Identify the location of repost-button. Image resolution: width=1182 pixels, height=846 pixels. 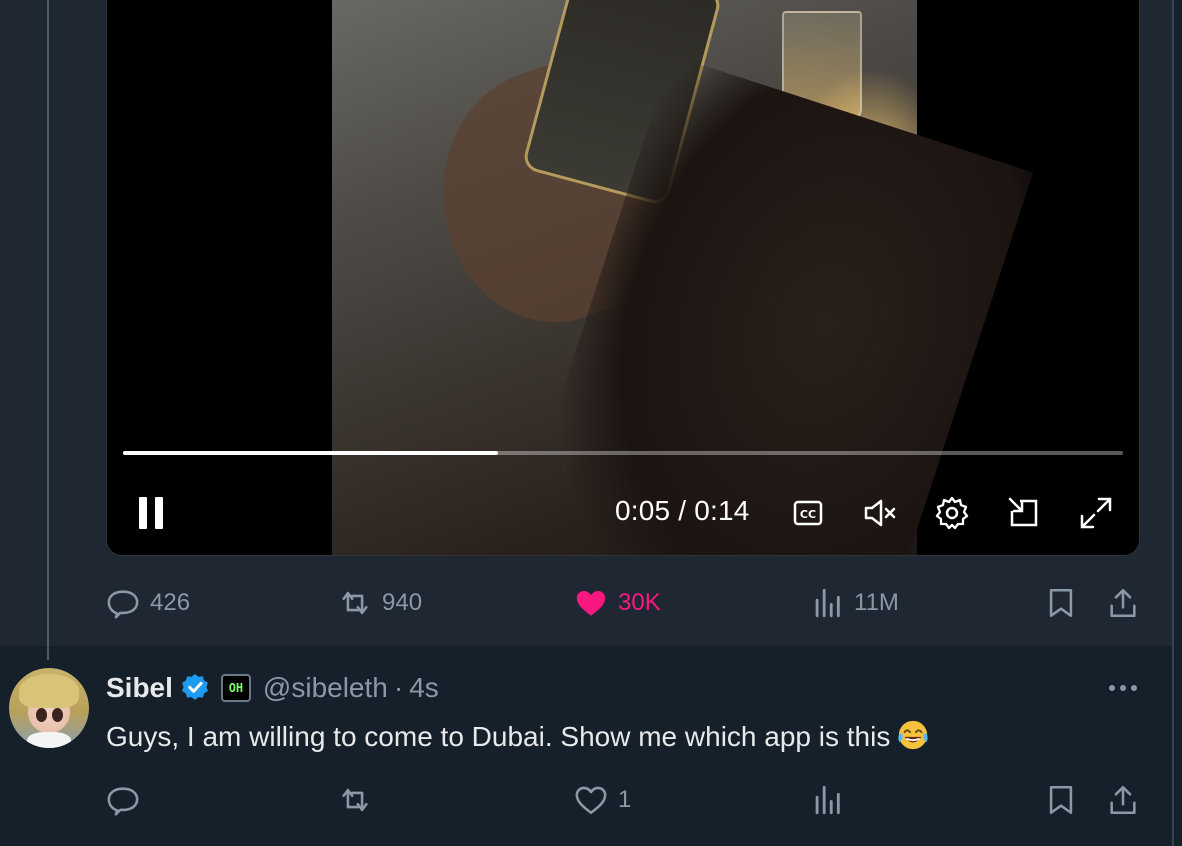
(360, 800).